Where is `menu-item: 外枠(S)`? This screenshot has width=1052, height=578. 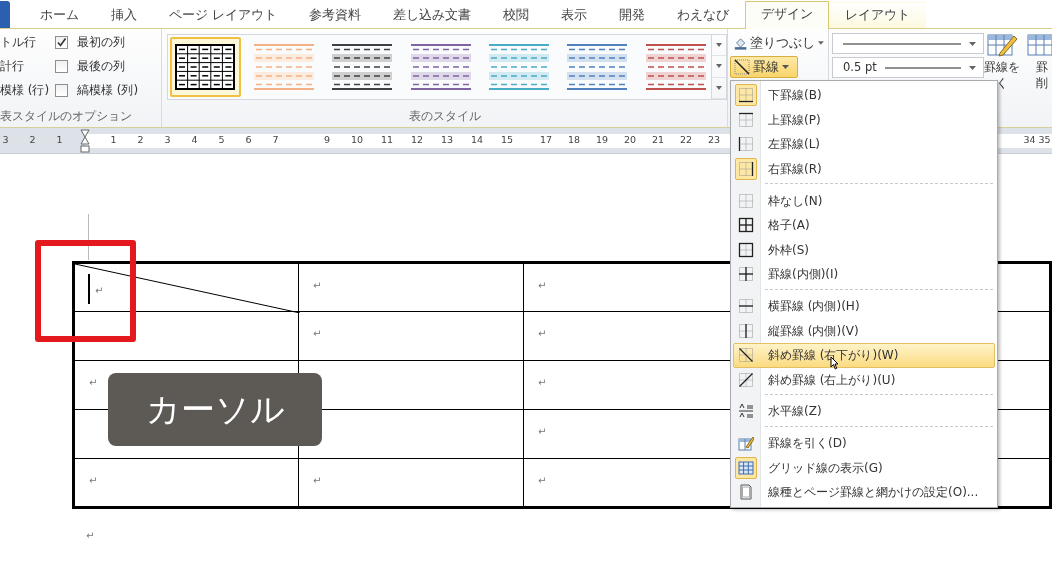 menu-item: 外枠(S) is located at coordinates (864, 250).